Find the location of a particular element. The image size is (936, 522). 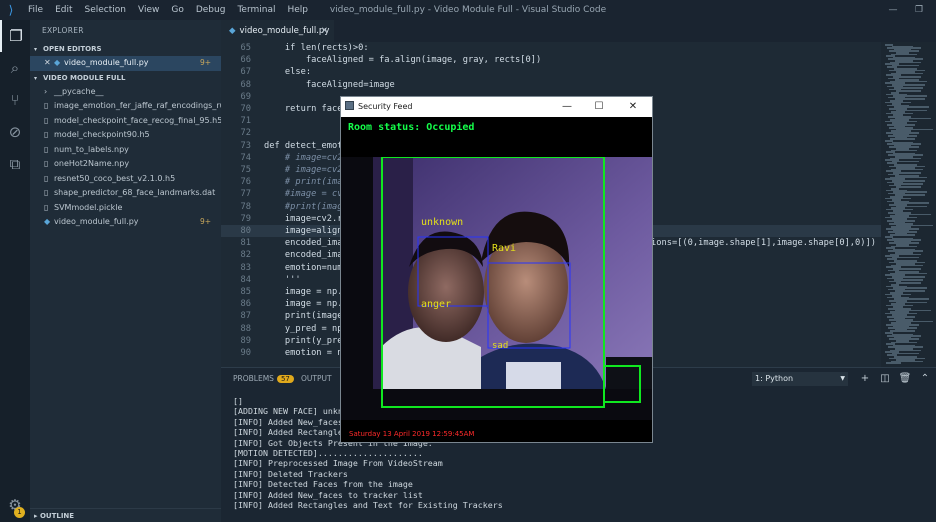

trash-icon: 🗑 is located at coordinates (905, 379).